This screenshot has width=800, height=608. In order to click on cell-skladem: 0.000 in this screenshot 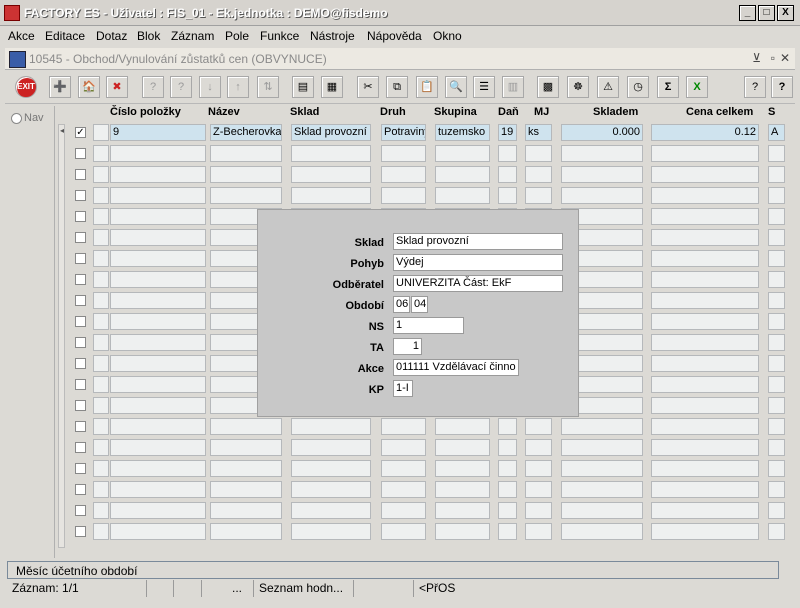, I will do `click(602, 132)`.